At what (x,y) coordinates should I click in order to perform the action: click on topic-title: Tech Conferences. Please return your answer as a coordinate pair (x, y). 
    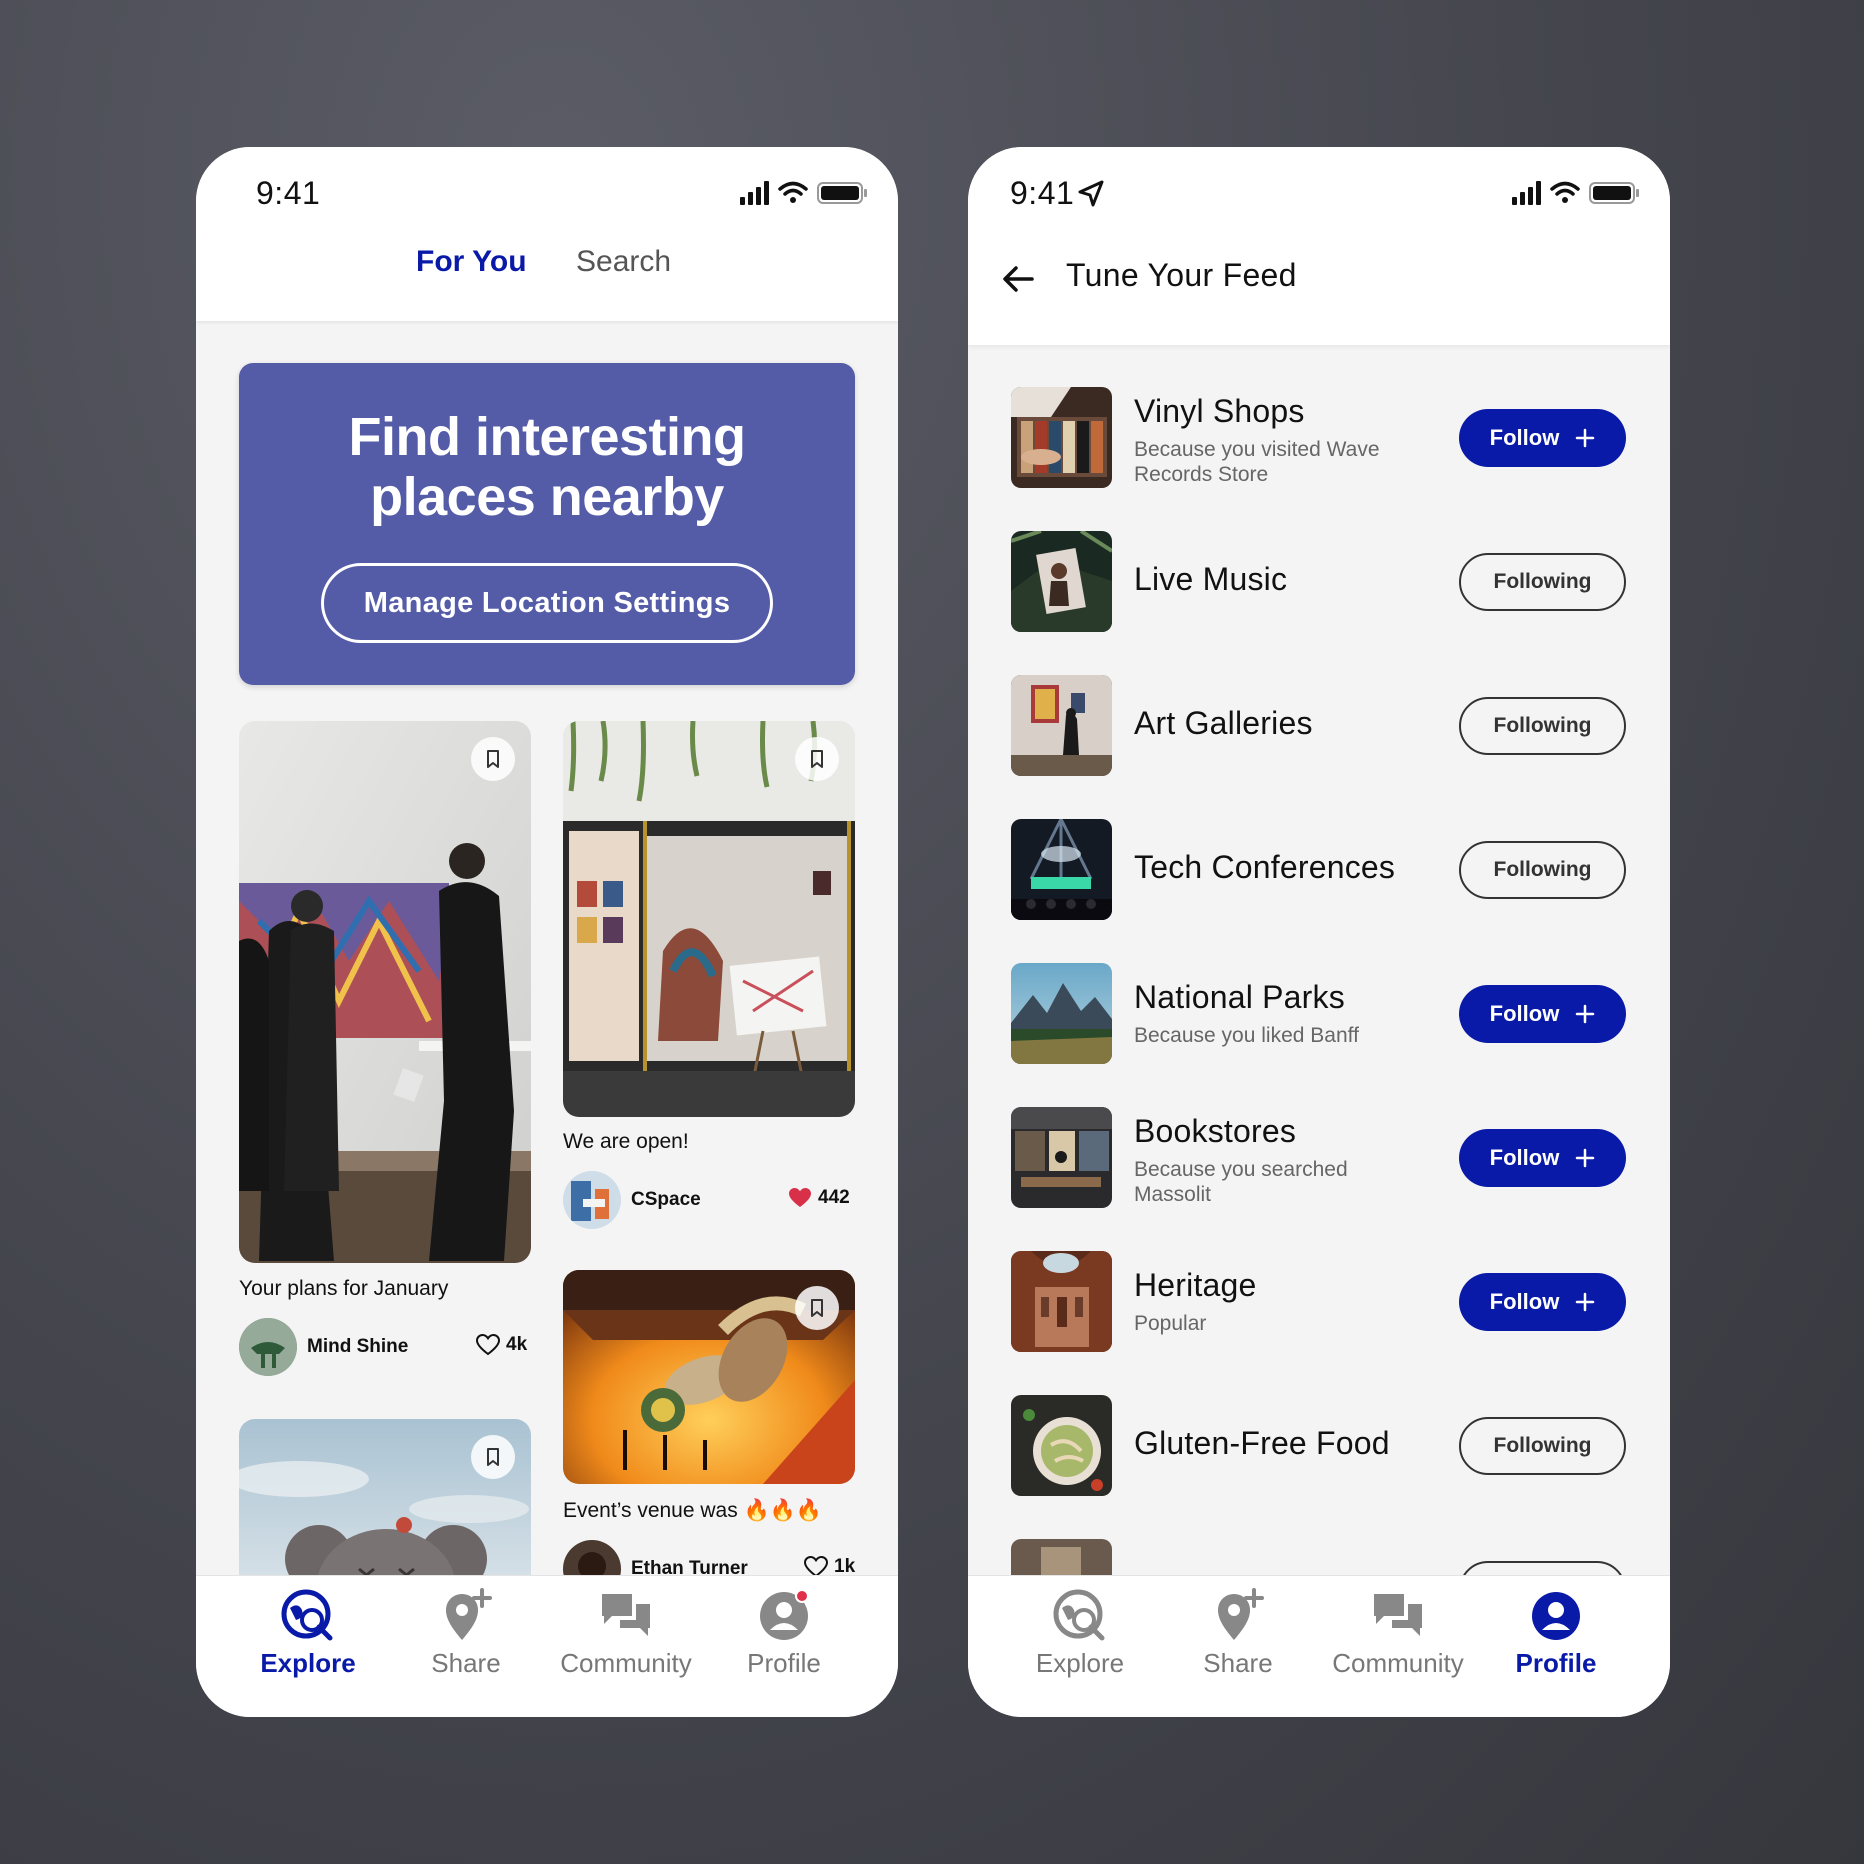
    Looking at the image, I should click on (1265, 867).